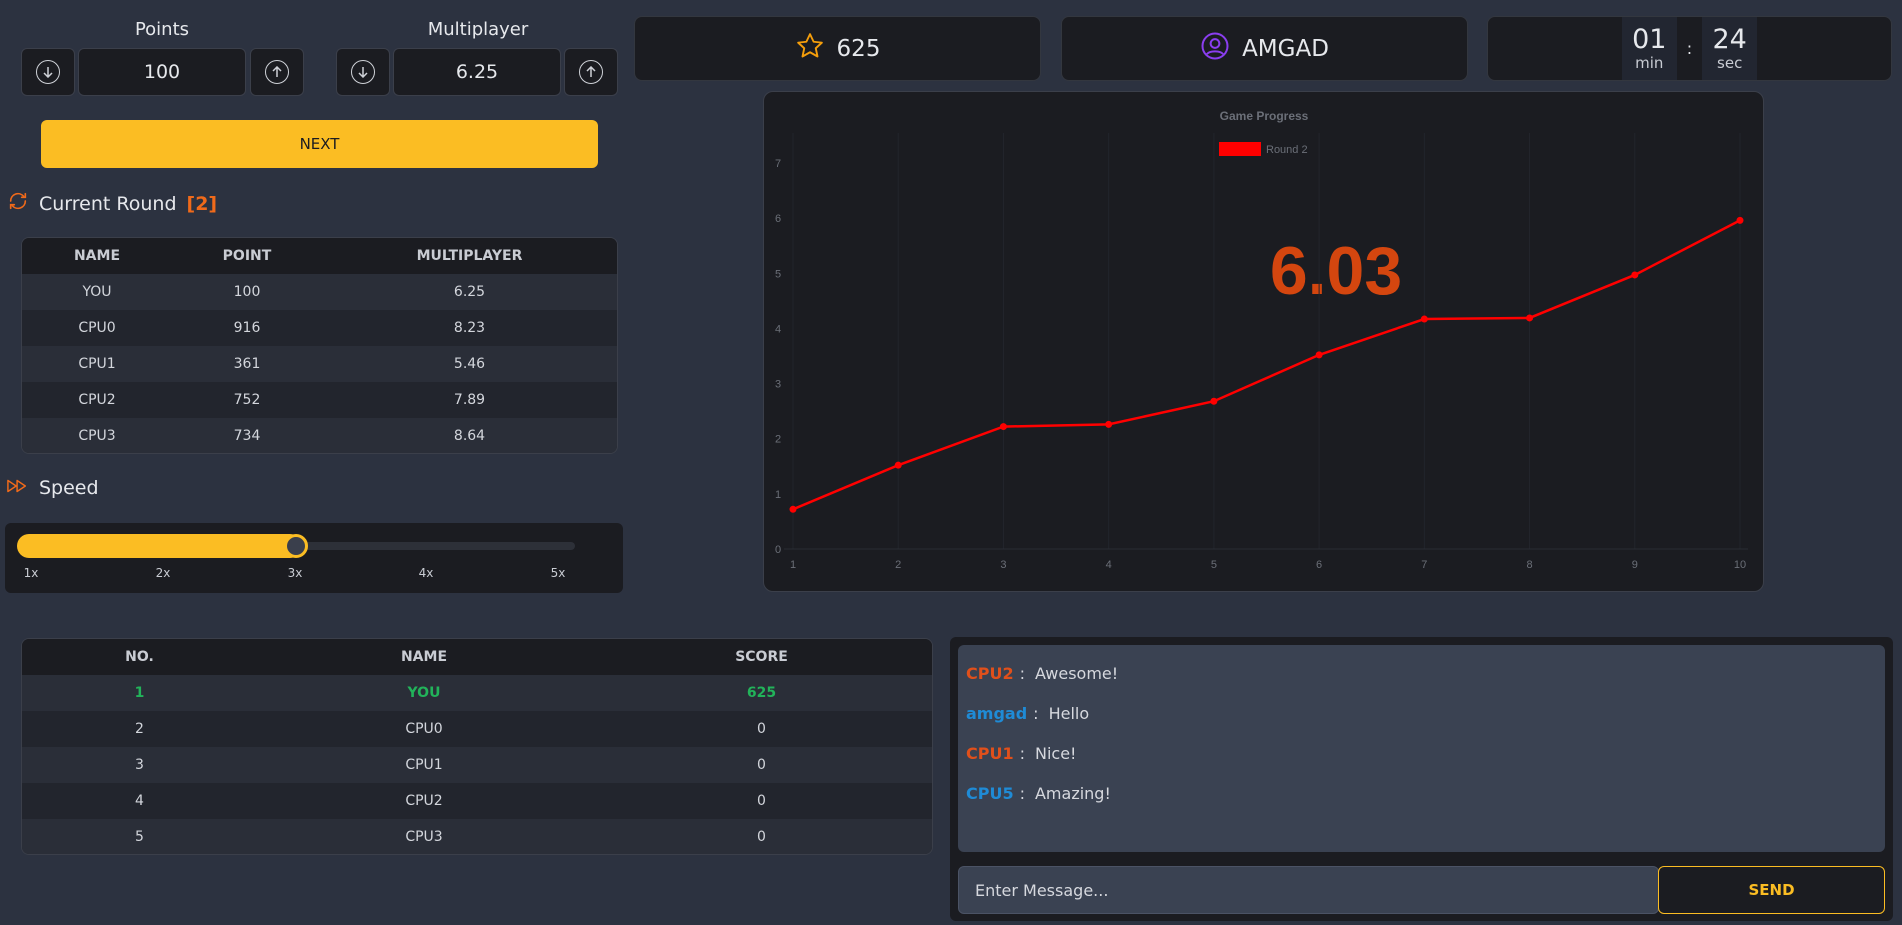 Image resolution: width=1902 pixels, height=925 pixels. I want to click on table-cell: CPU3, so click(97, 435).